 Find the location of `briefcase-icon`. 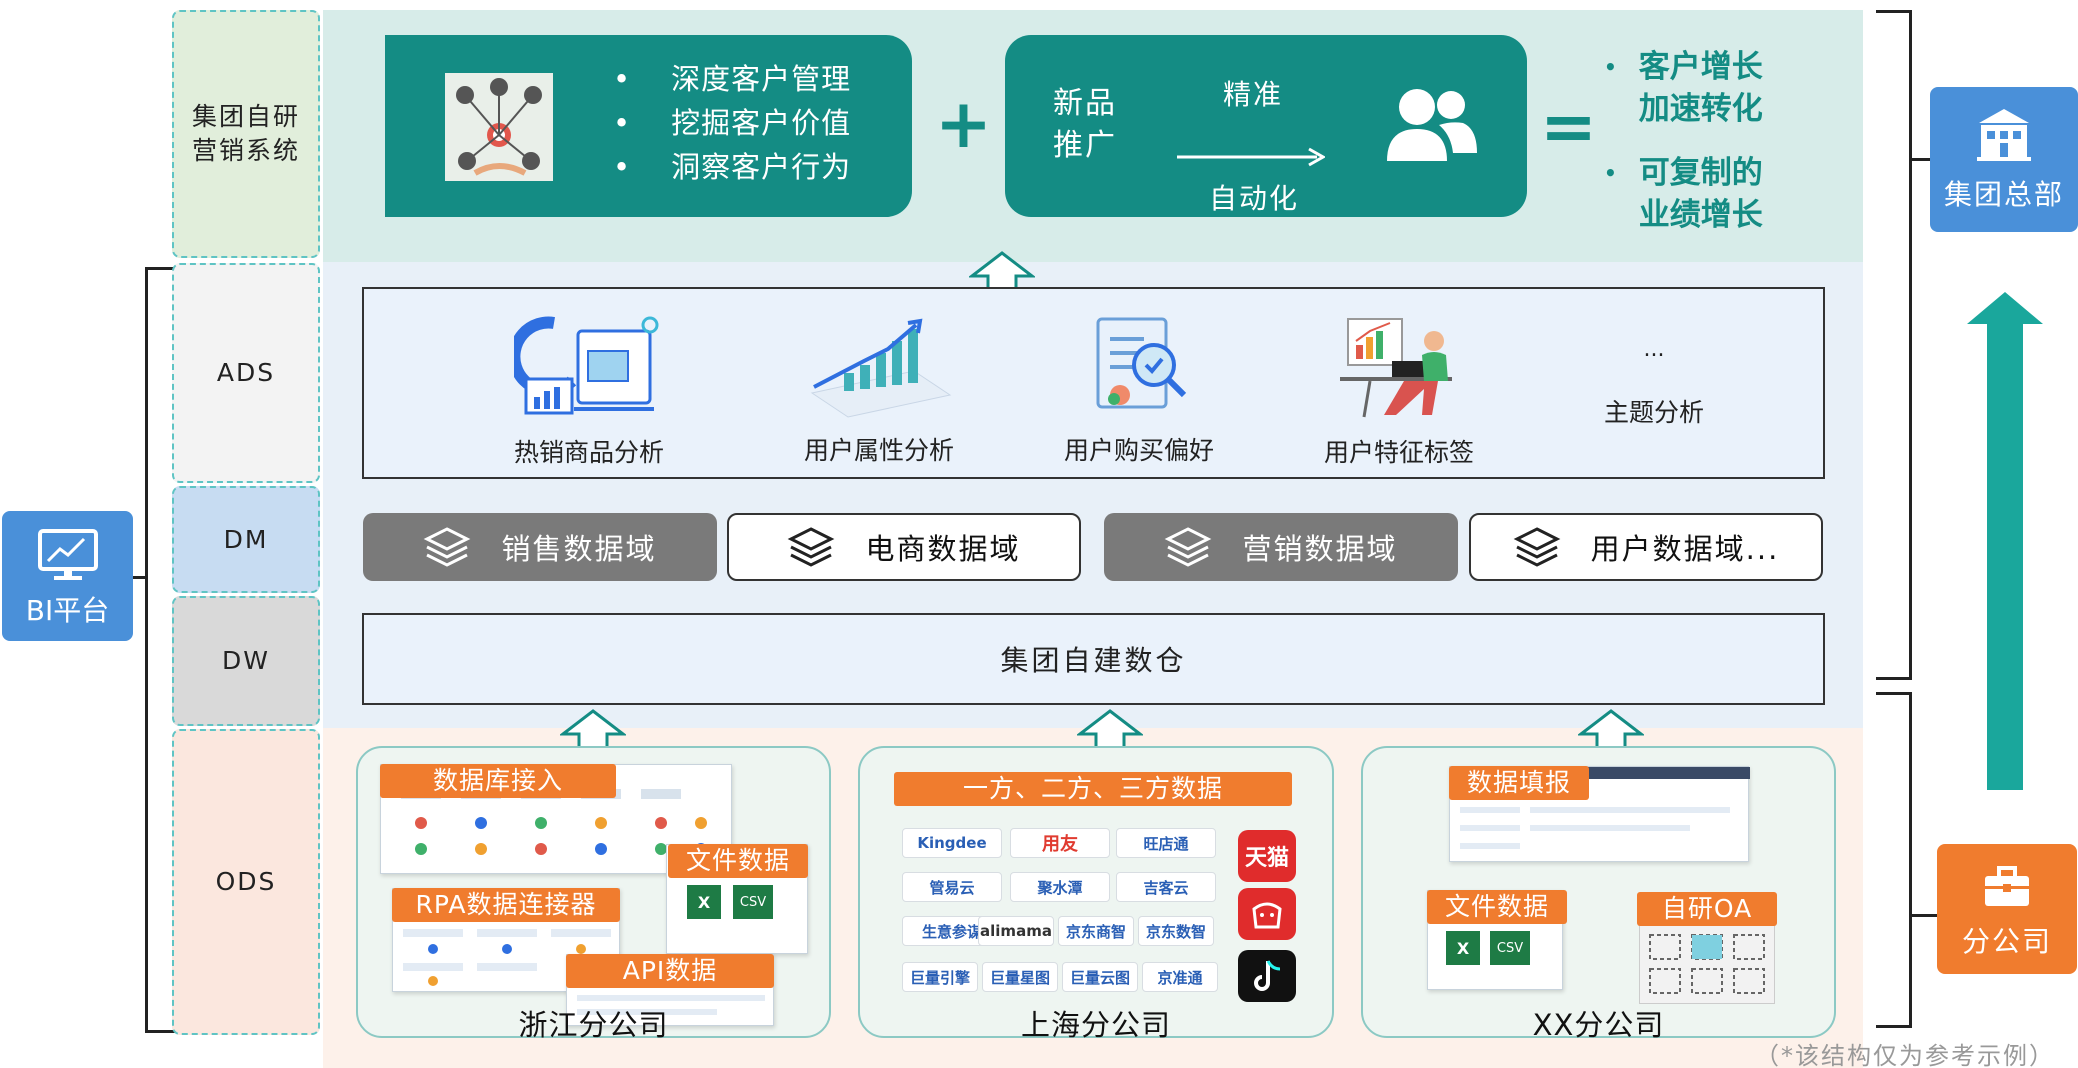

briefcase-icon is located at coordinates (2007, 889).